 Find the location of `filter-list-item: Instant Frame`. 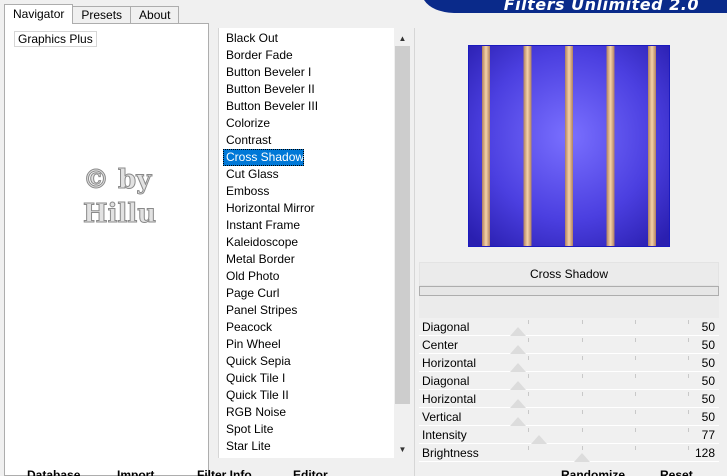

filter-list-item: Instant Frame is located at coordinates (261, 225).